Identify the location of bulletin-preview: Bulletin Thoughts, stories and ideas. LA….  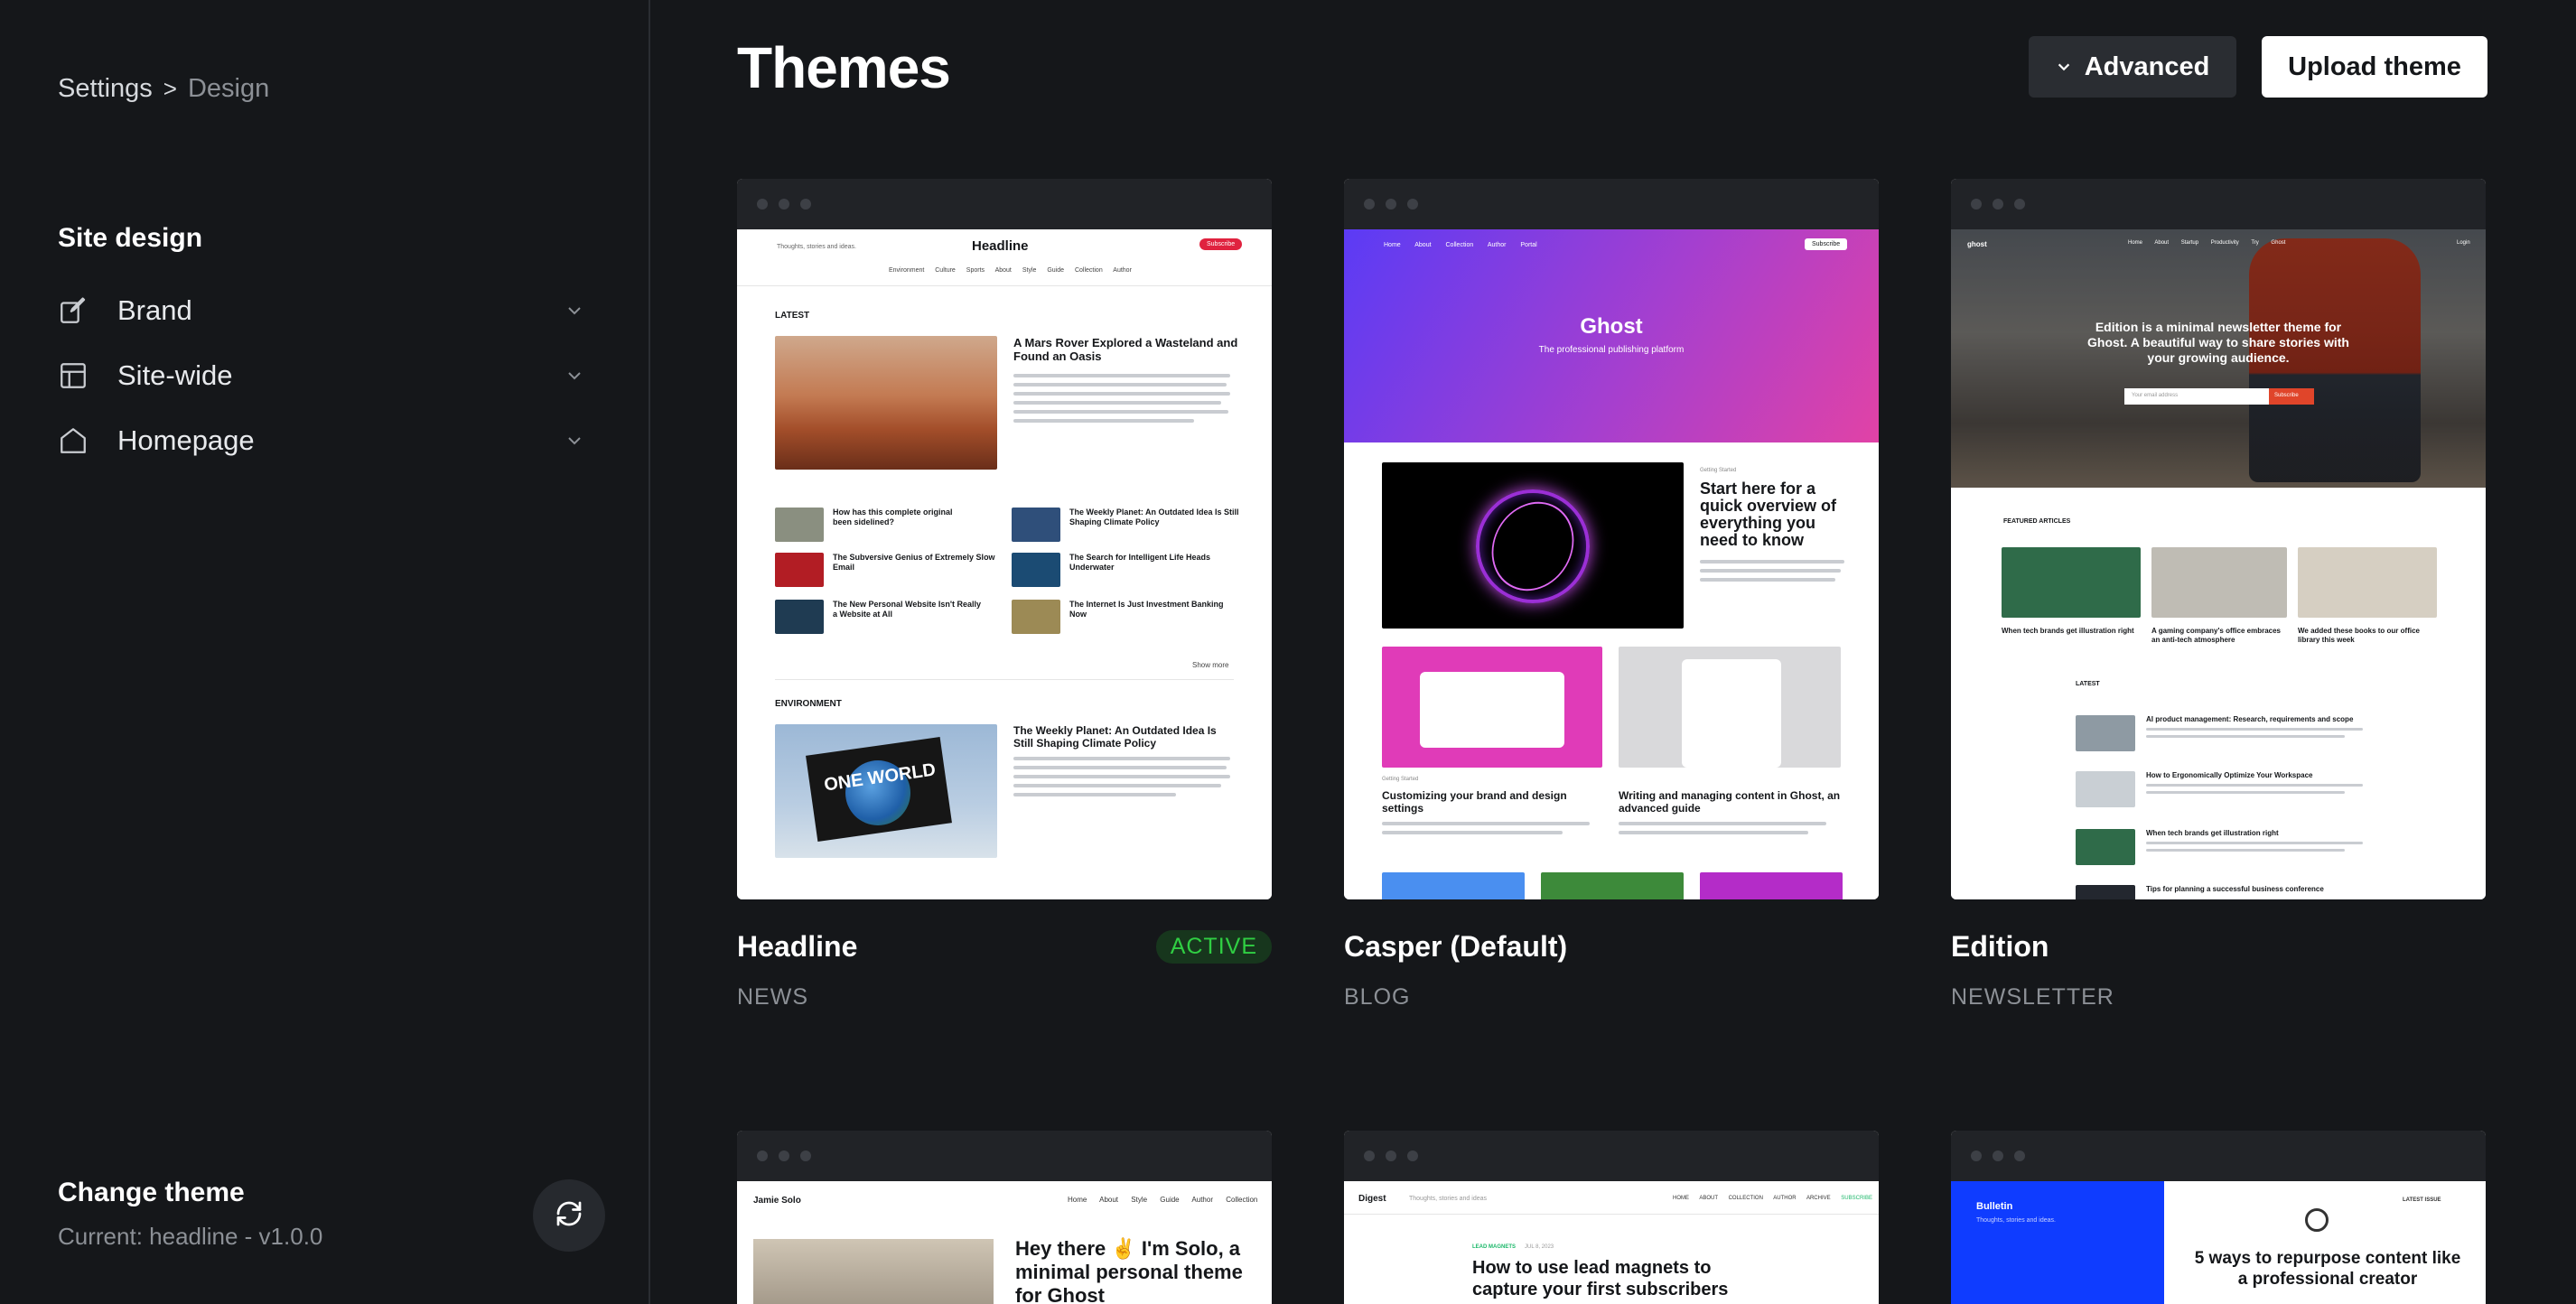
(2219, 1243).